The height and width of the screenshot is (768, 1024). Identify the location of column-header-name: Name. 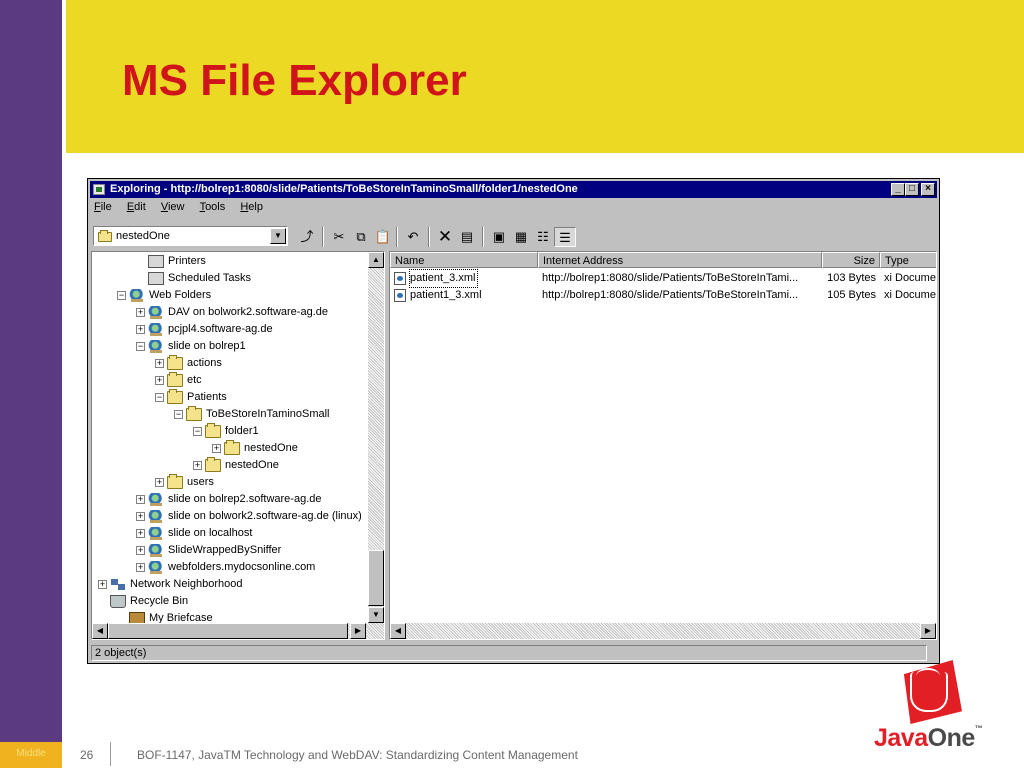
(464, 260).